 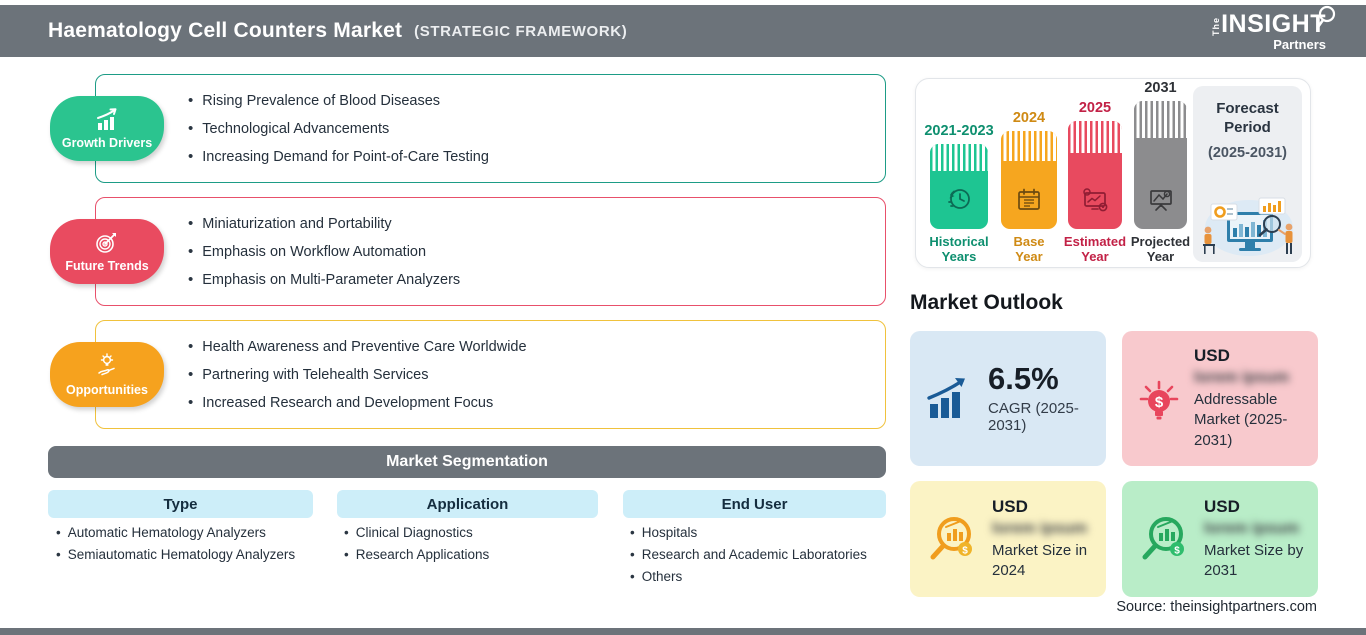 What do you see at coordinates (1326, 16) in the screenshot?
I see `magnifier-icon` at bounding box center [1326, 16].